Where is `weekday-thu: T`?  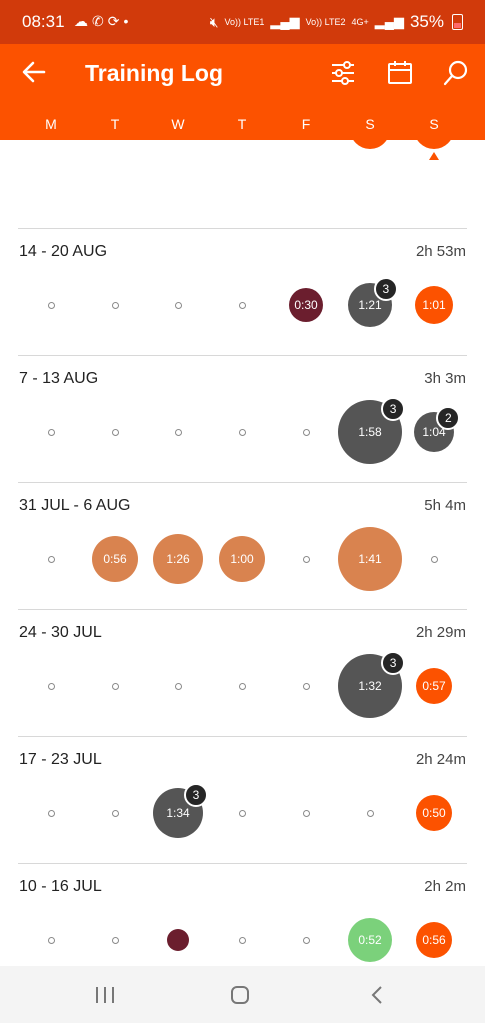 weekday-thu: T is located at coordinates (242, 124).